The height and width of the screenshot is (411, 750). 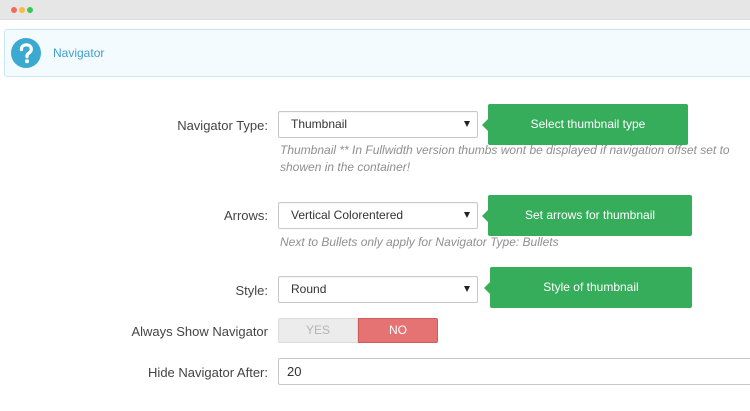 I want to click on panel-header: Navigator, so click(x=377, y=53).